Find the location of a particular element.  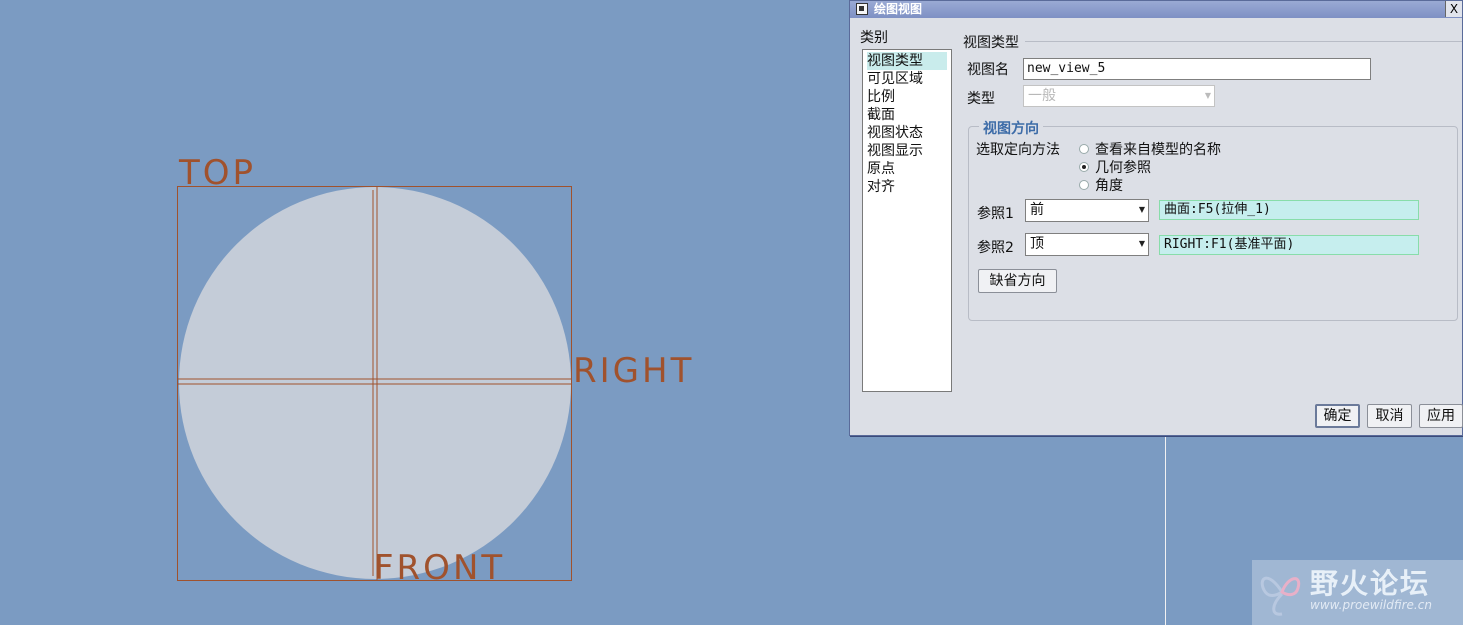

reference1-label: 参照1 is located at coordinates (995, 214).